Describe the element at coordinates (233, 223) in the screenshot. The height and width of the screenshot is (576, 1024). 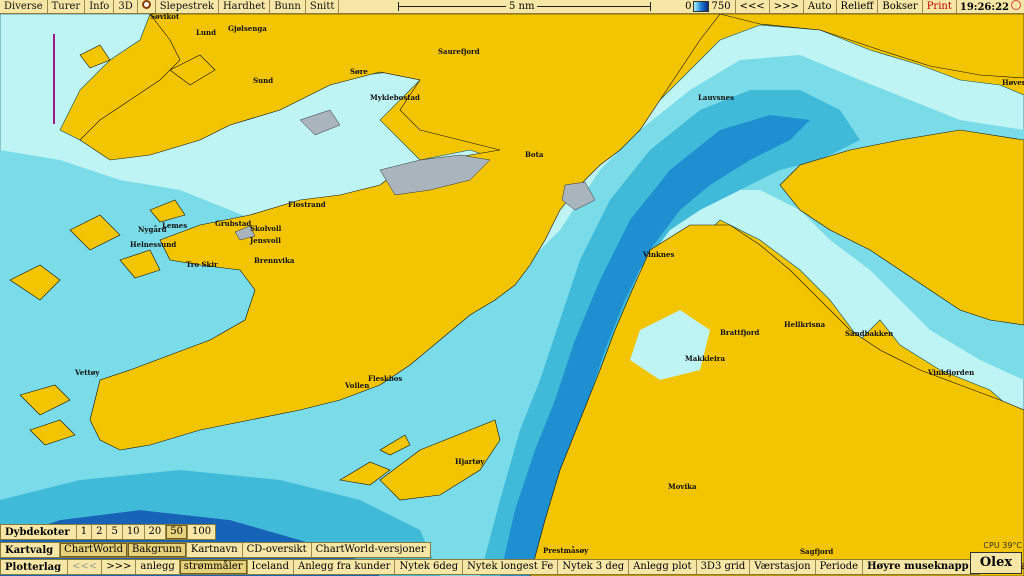
I see `place-label: Grubstad` at that location.